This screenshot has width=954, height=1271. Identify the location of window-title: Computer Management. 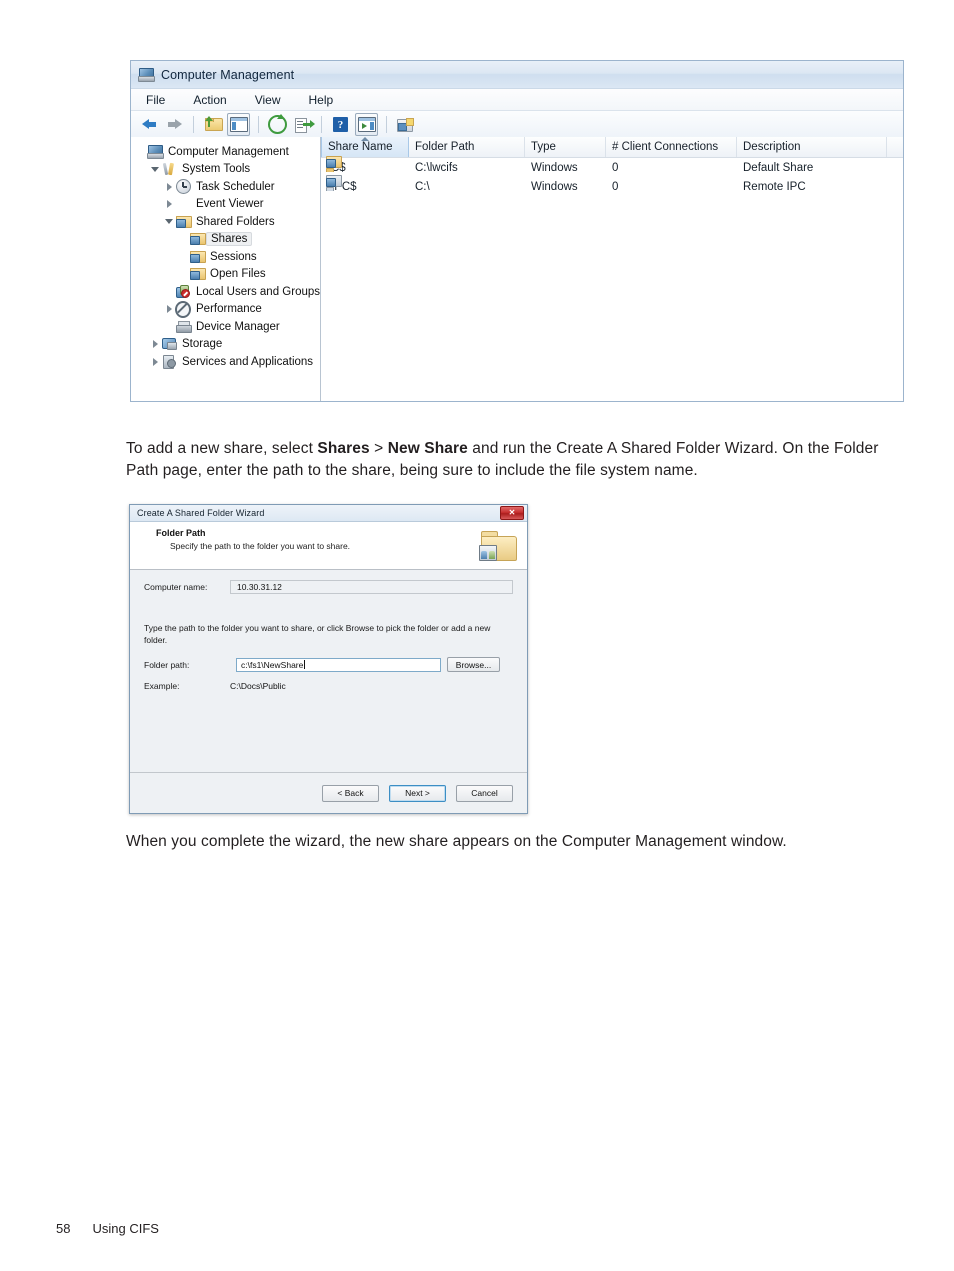
(228, 74).